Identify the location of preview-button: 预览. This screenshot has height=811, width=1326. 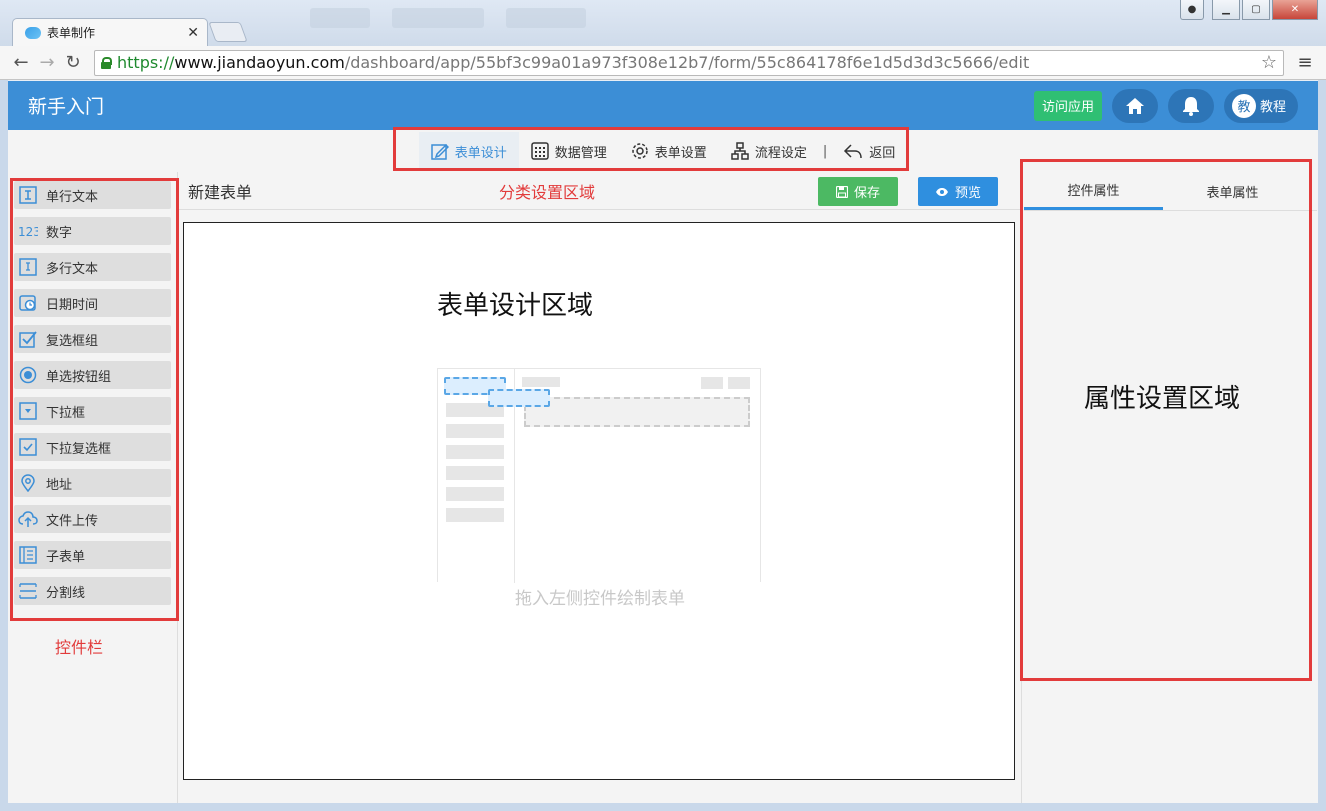
(958, 191).